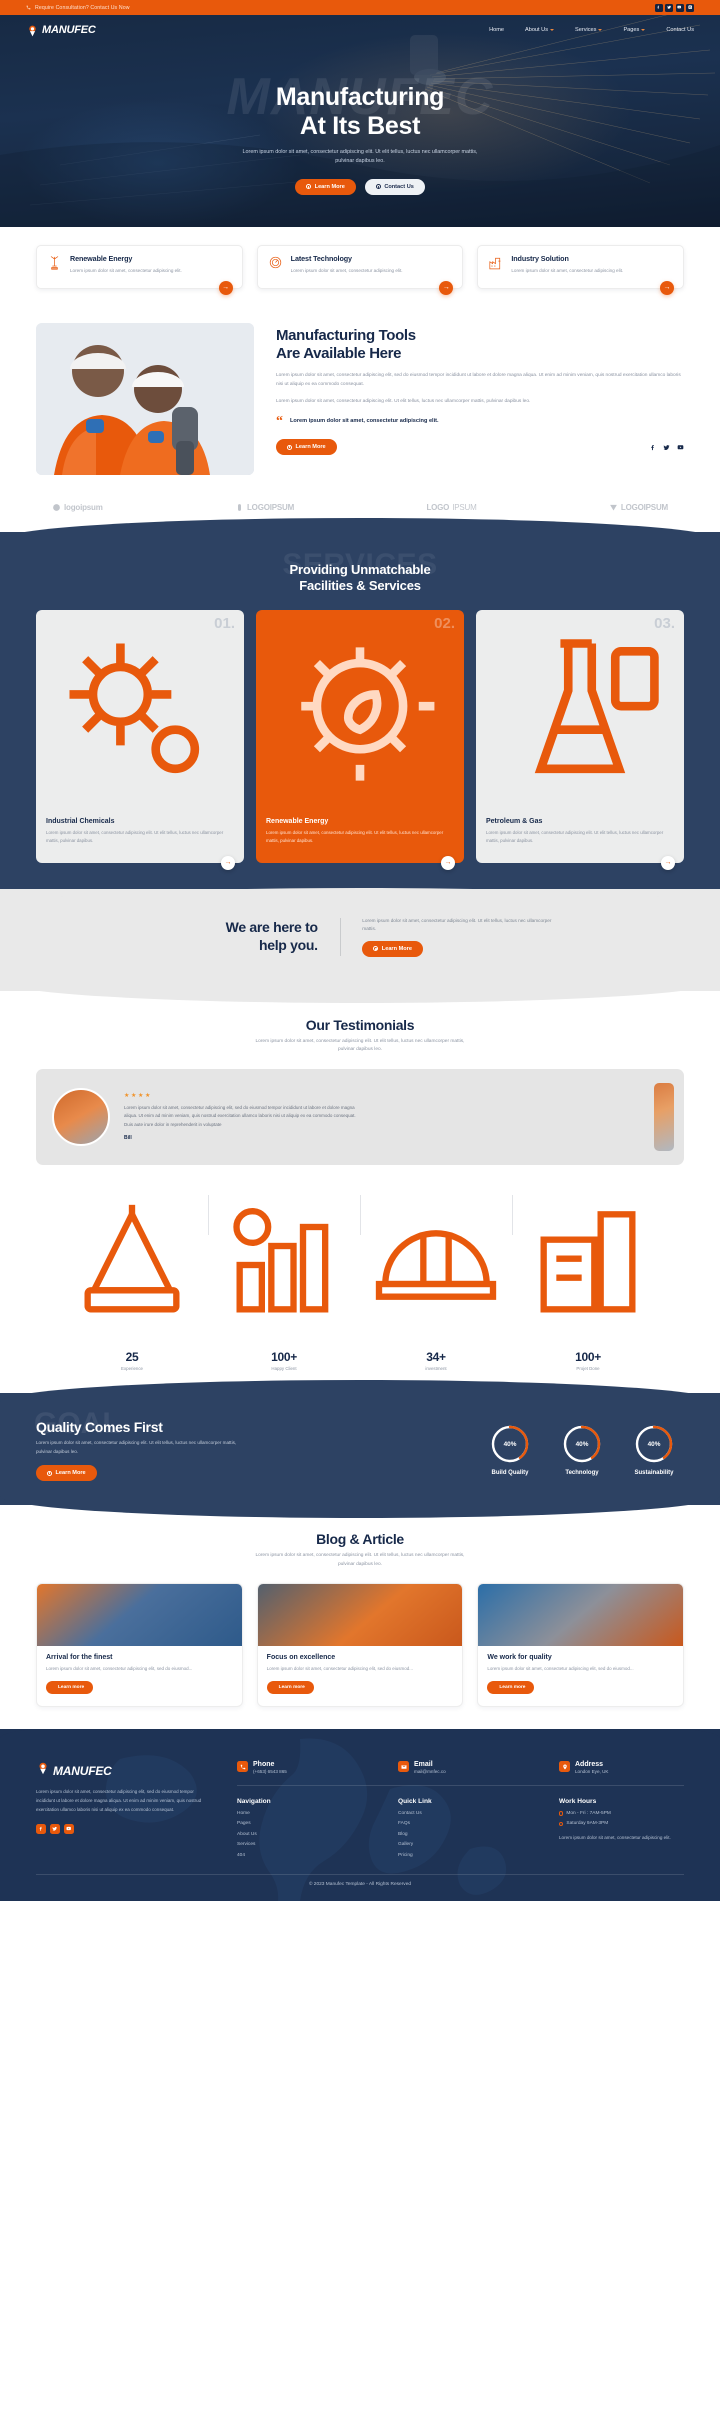  What do you see at coordinates (664, 1117) in the screenshot?
I see `testimonial-next-preview` at bounding box center [664, 1117].